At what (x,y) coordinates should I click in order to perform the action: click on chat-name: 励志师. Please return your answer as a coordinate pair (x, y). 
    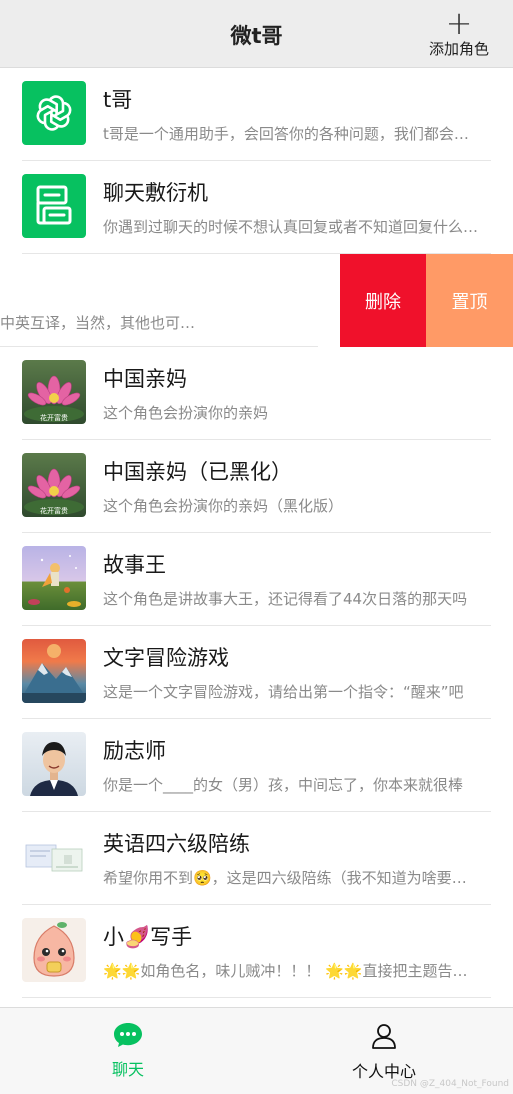
    Looking at the image, I should click on (134, 751).